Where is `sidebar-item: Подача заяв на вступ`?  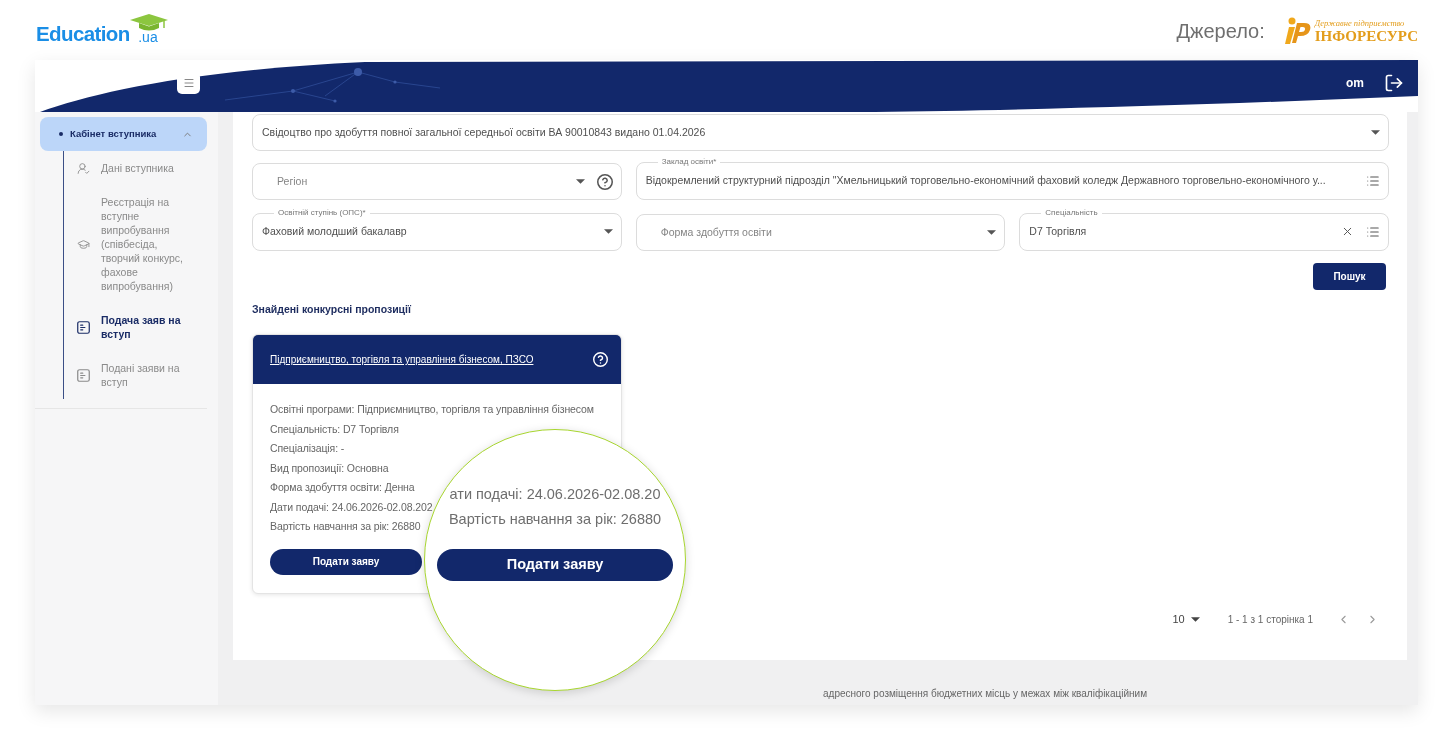 sidebar-item: Подача заяв на вступ is located at coordinates (141, 327).